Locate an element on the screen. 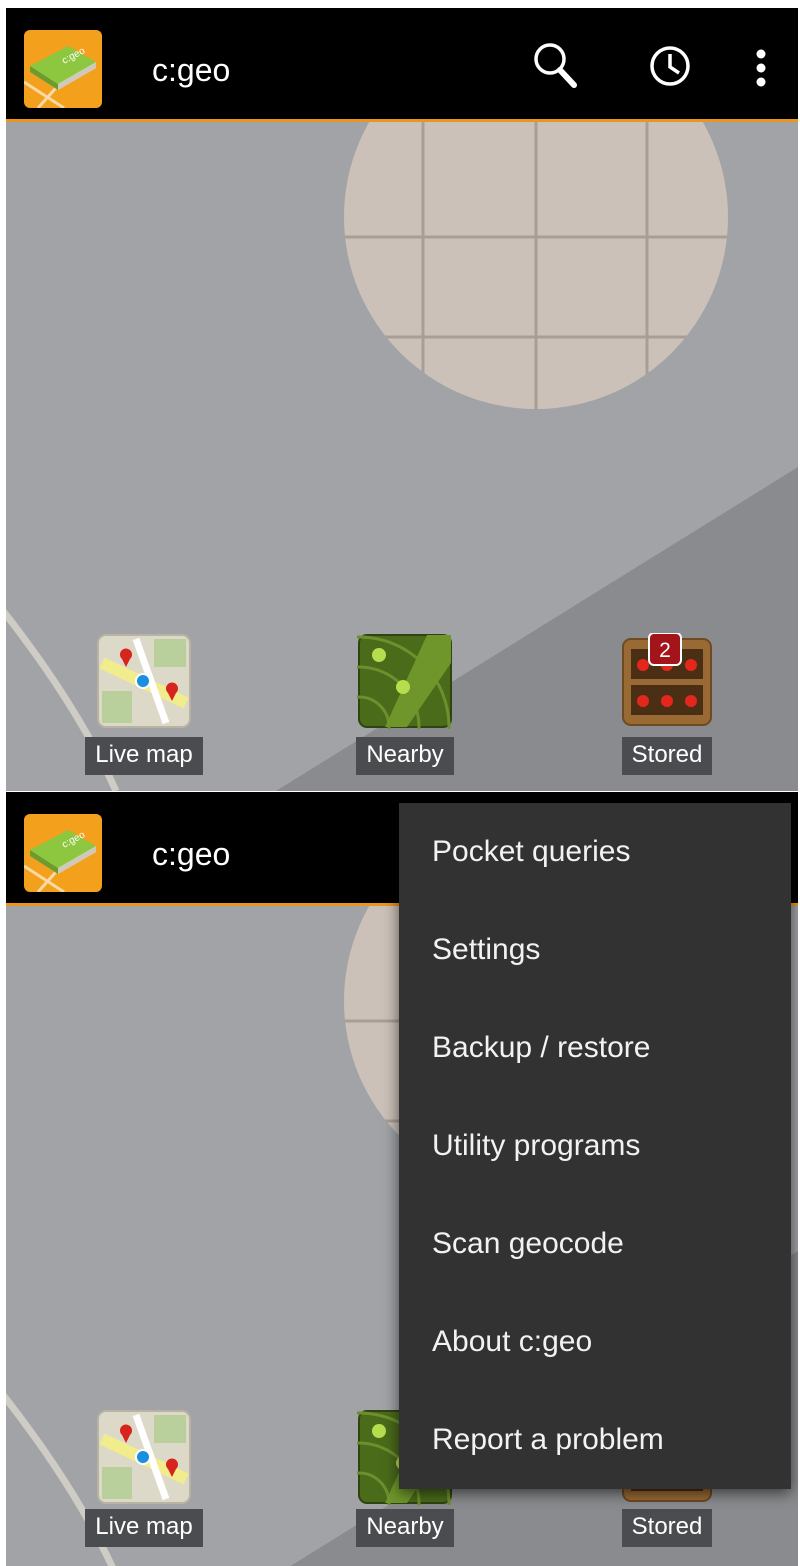 The image size is (800, 1566). nearby-radar-icon is located at coordinates (404, 681).